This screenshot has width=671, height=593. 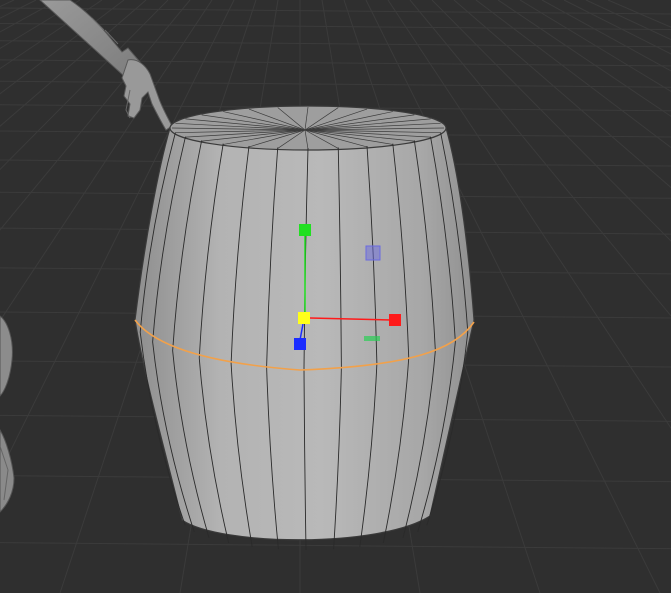 I want to click on character-arm, so click(x=106, y=65).